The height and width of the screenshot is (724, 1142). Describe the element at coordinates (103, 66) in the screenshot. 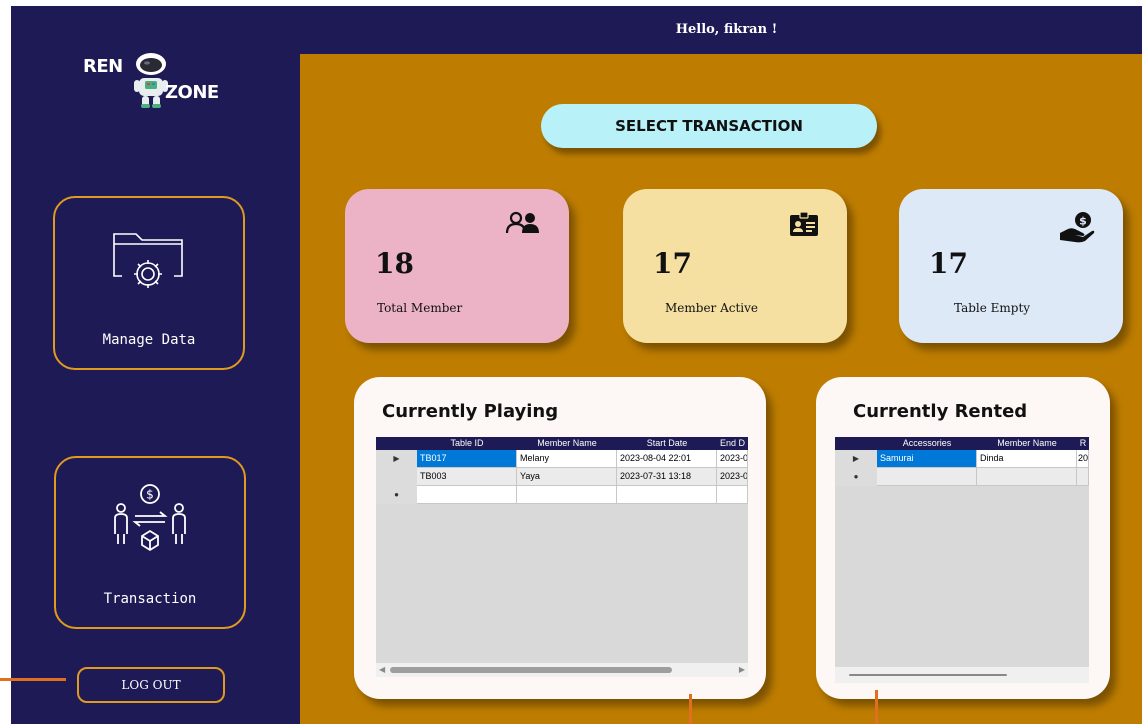

I see `logo-text-ren: REN` at that location.